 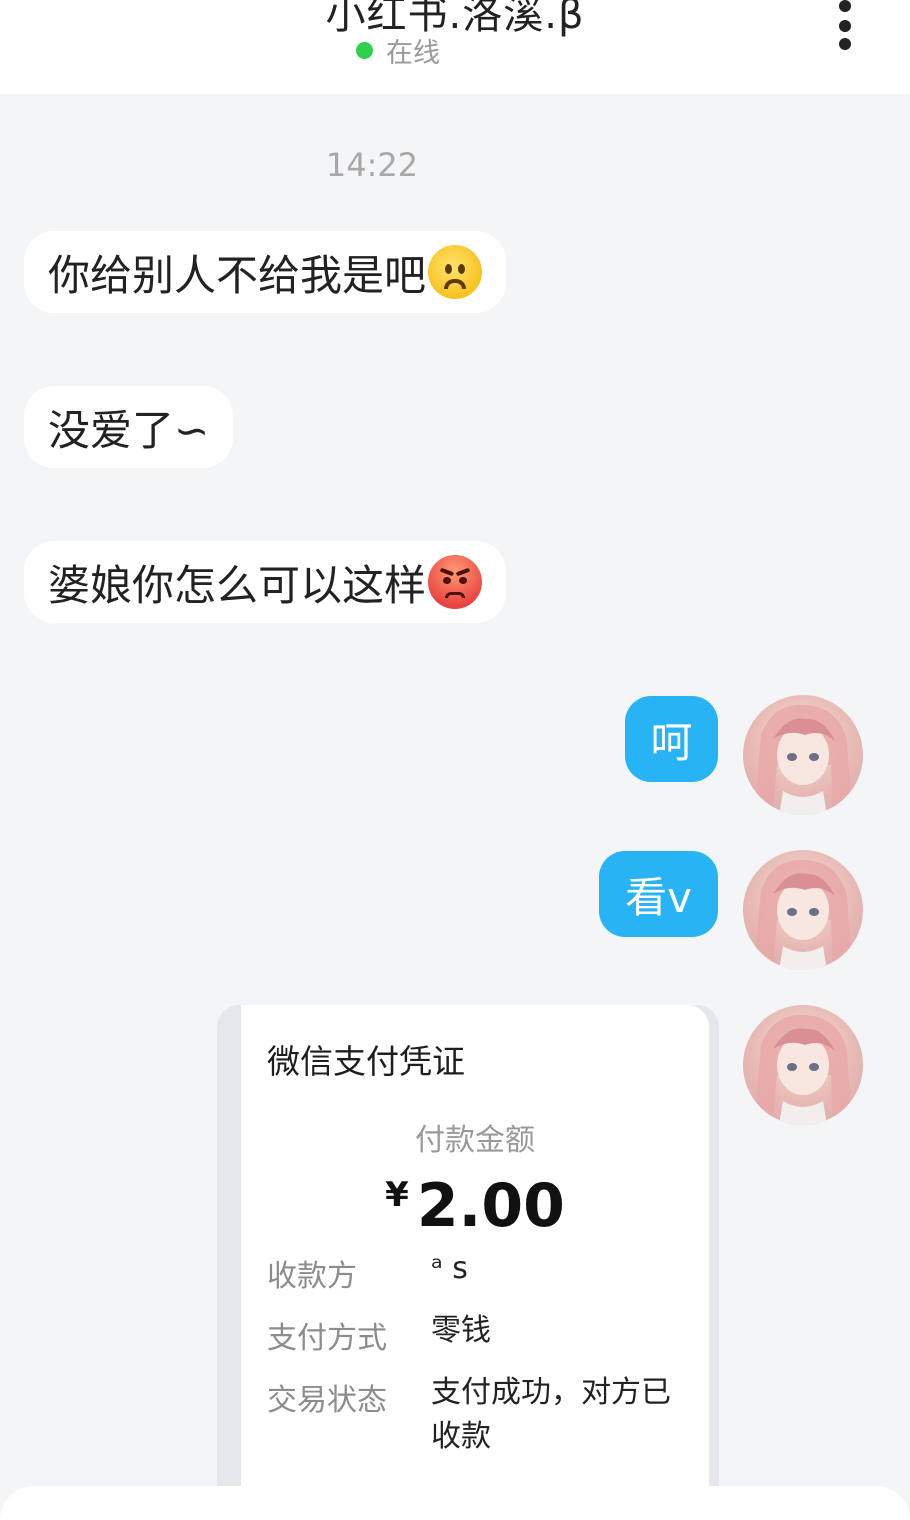 What do you see at coordinates (237, 275) in the screenshot?
I see `message-text: 你给别人不给我是吧` at bounding box center [237, 275].